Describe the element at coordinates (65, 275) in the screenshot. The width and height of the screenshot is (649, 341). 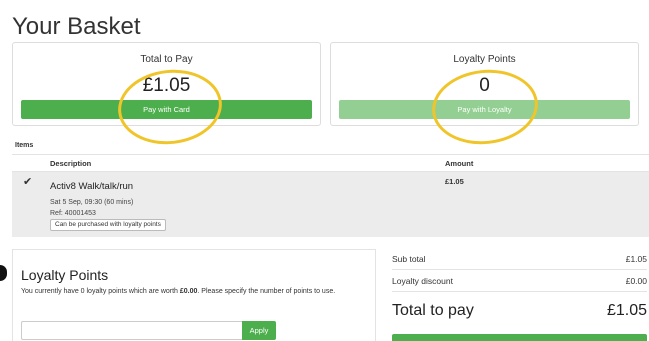
I see `loyalty-panel-title: Loyalty Points` at that location.